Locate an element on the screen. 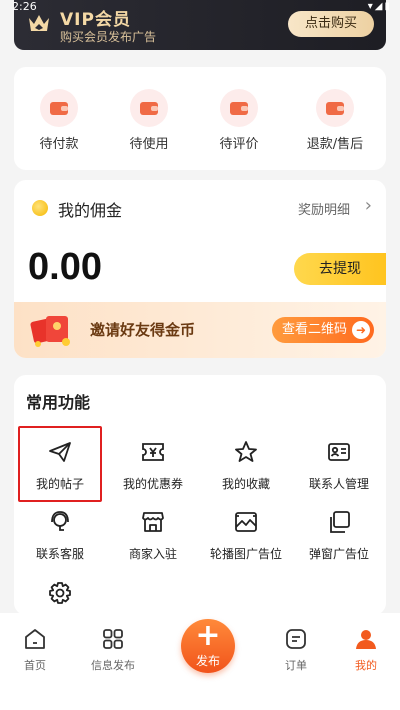  func-label: 轮播图广告位 is located at coordinates (245, 554).